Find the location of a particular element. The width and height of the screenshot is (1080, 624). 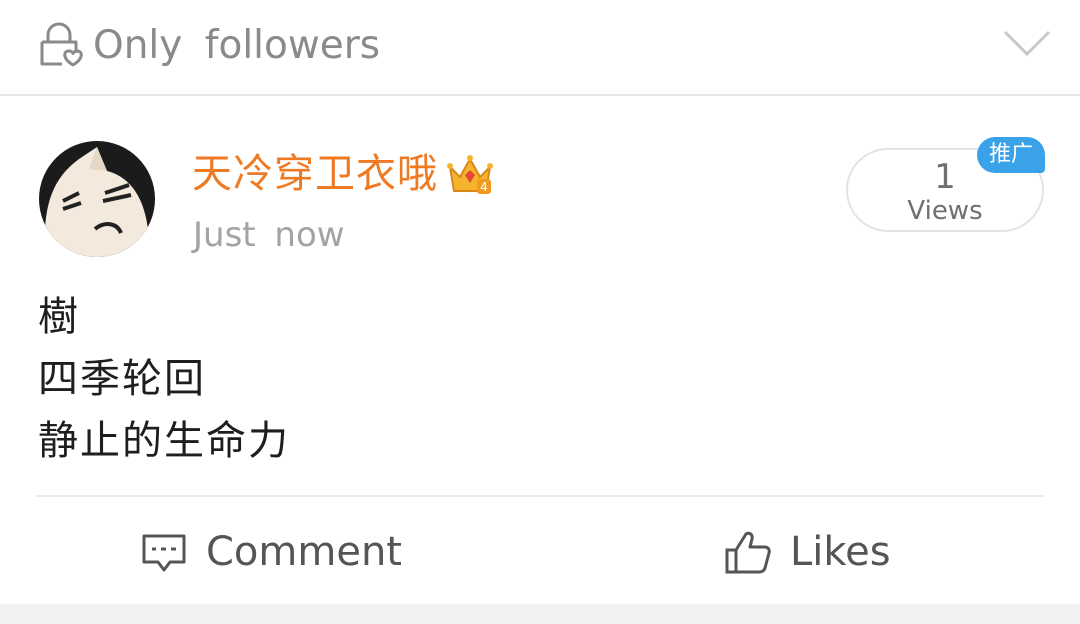

privacy-label: Only followers is located at coordinates (237, 45).